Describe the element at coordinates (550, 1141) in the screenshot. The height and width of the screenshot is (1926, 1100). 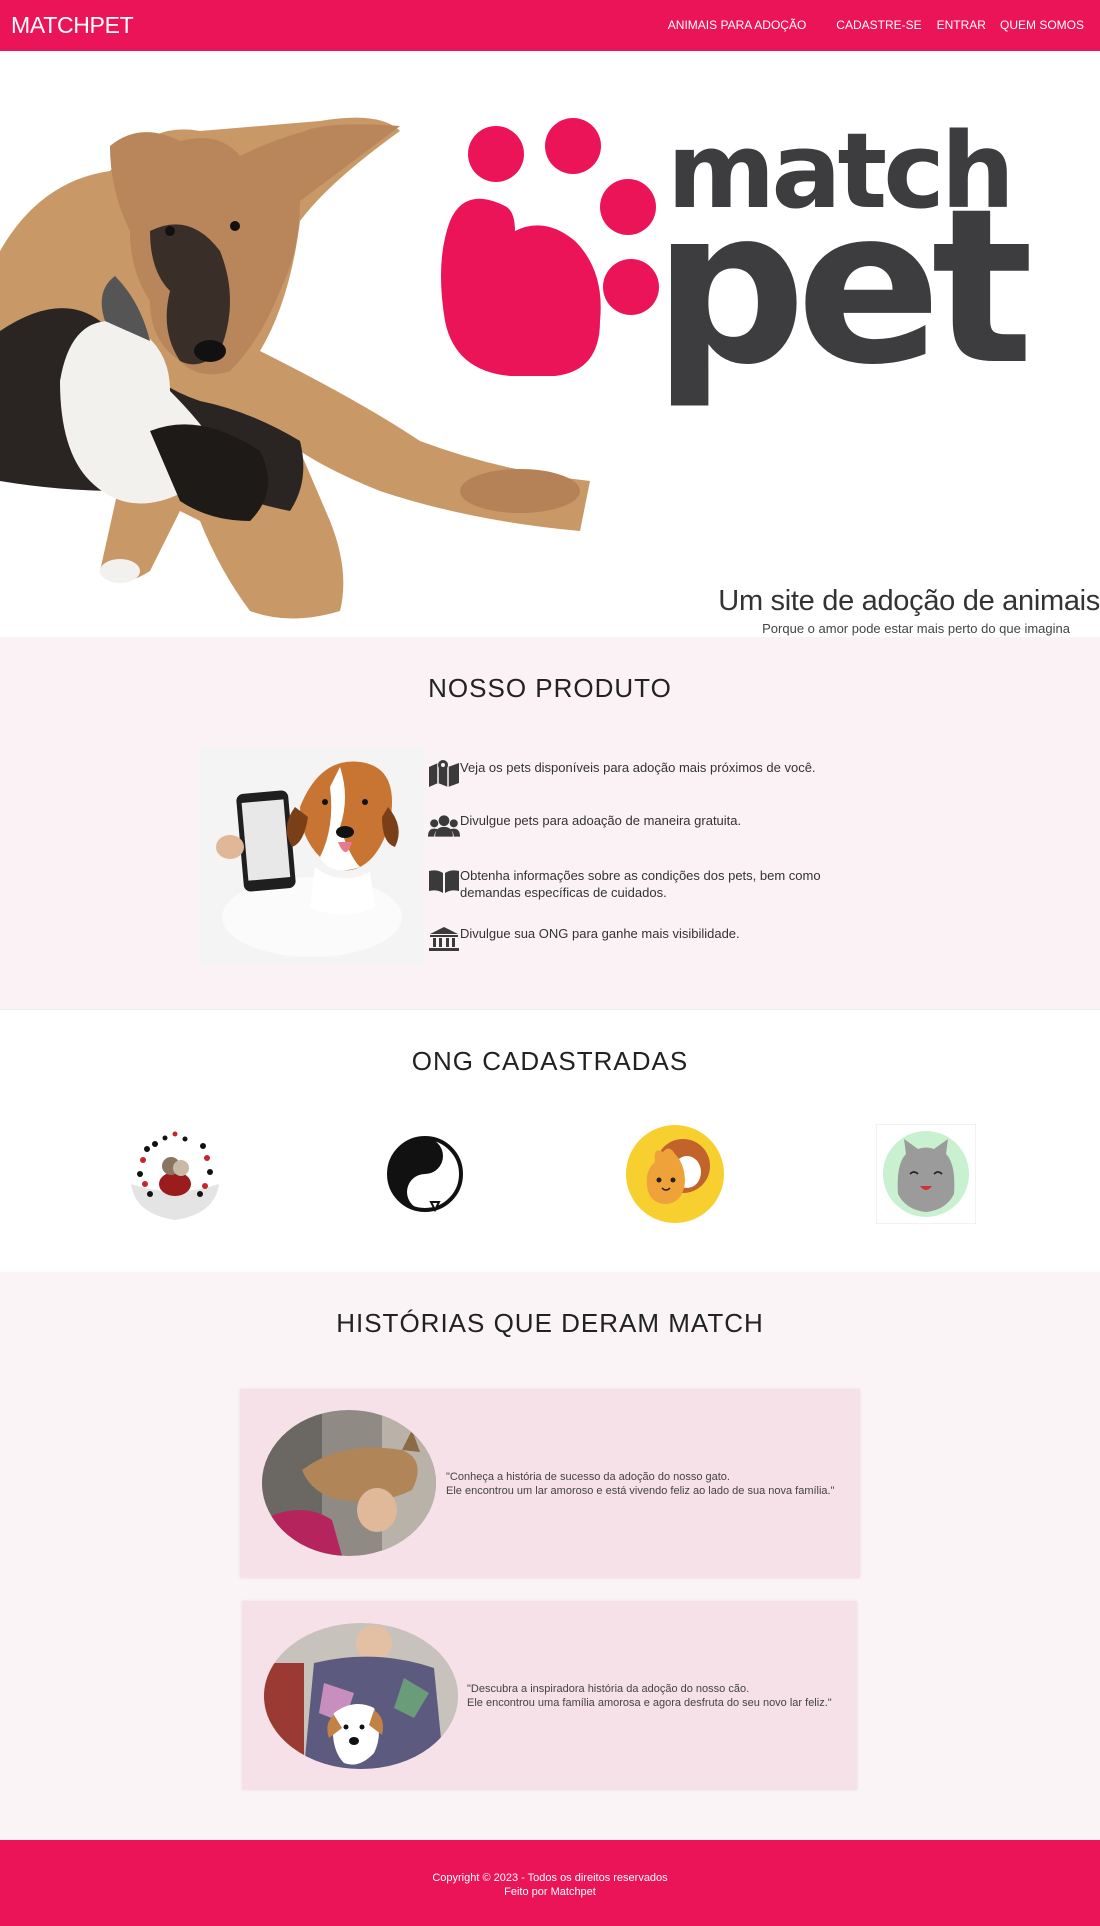
I see `ongs-section: ONG CADASTRADAS` at that location.